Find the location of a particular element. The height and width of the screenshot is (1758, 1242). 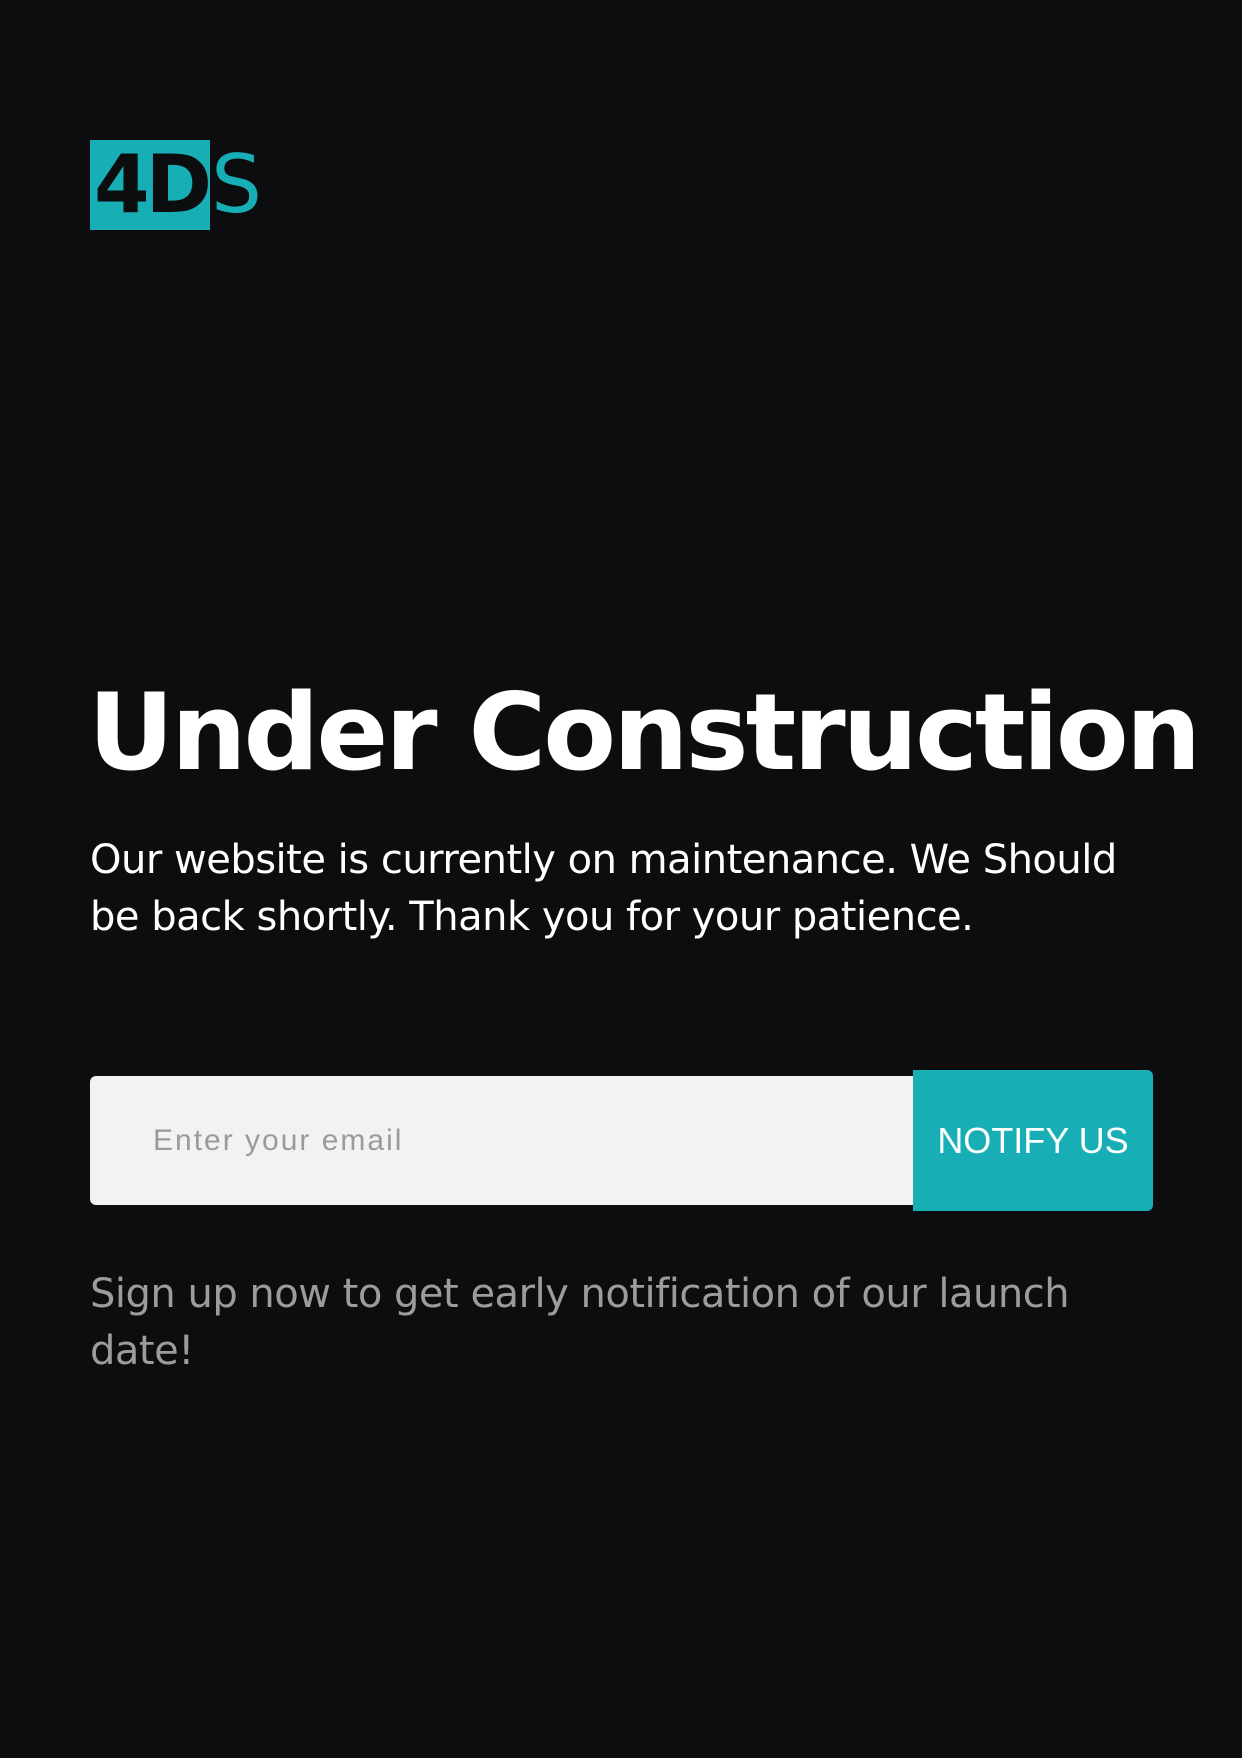

page-title: Under Construction is located at coordinates (644, 732).